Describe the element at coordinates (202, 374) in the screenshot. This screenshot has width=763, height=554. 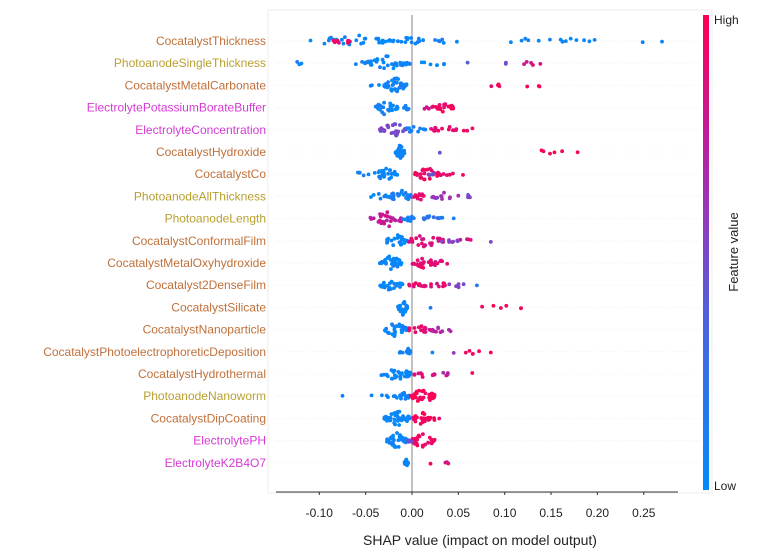
I see `feature-label: CocatalystHydrothermal` at that location.